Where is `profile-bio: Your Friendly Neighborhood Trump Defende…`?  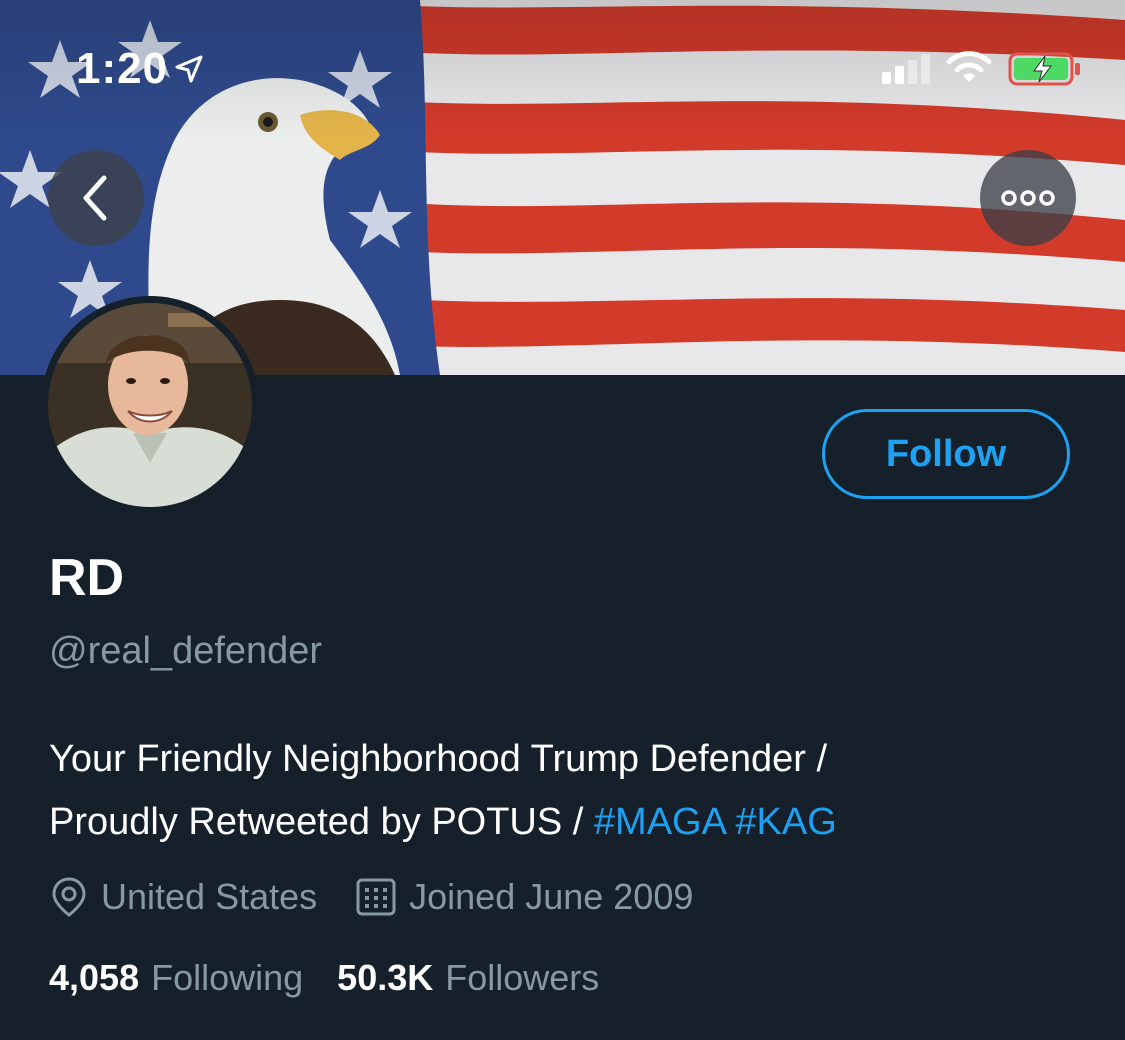 profile-bio: Your Friendly Neighborhood Trump Defende… is located at coordinates (569, 791).